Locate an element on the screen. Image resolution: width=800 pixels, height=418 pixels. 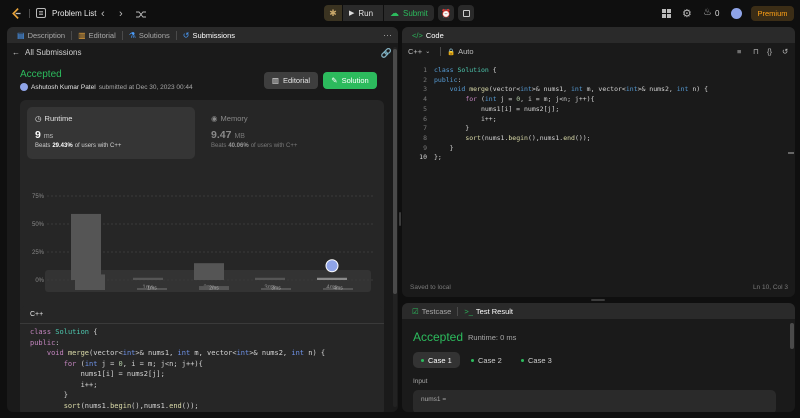
chart-bar-0ms is located at coordinates (86, 246).